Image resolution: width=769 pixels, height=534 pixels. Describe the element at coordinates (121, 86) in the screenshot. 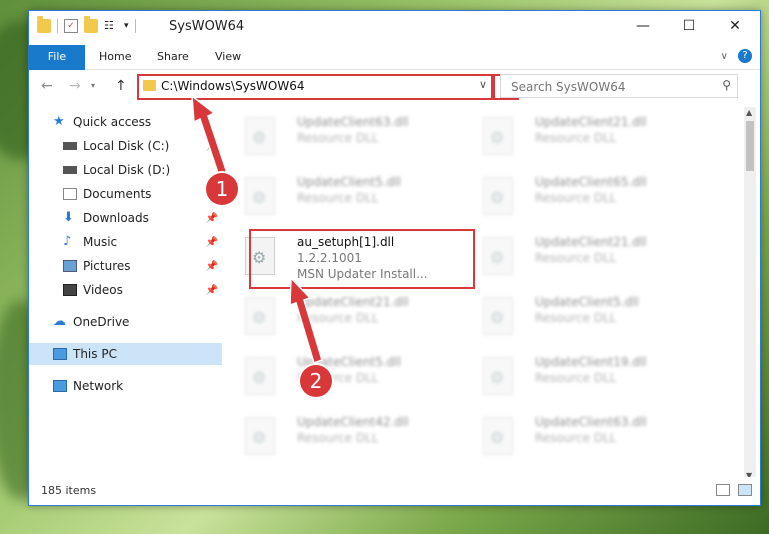

I see `up-button: ↑` at that location.